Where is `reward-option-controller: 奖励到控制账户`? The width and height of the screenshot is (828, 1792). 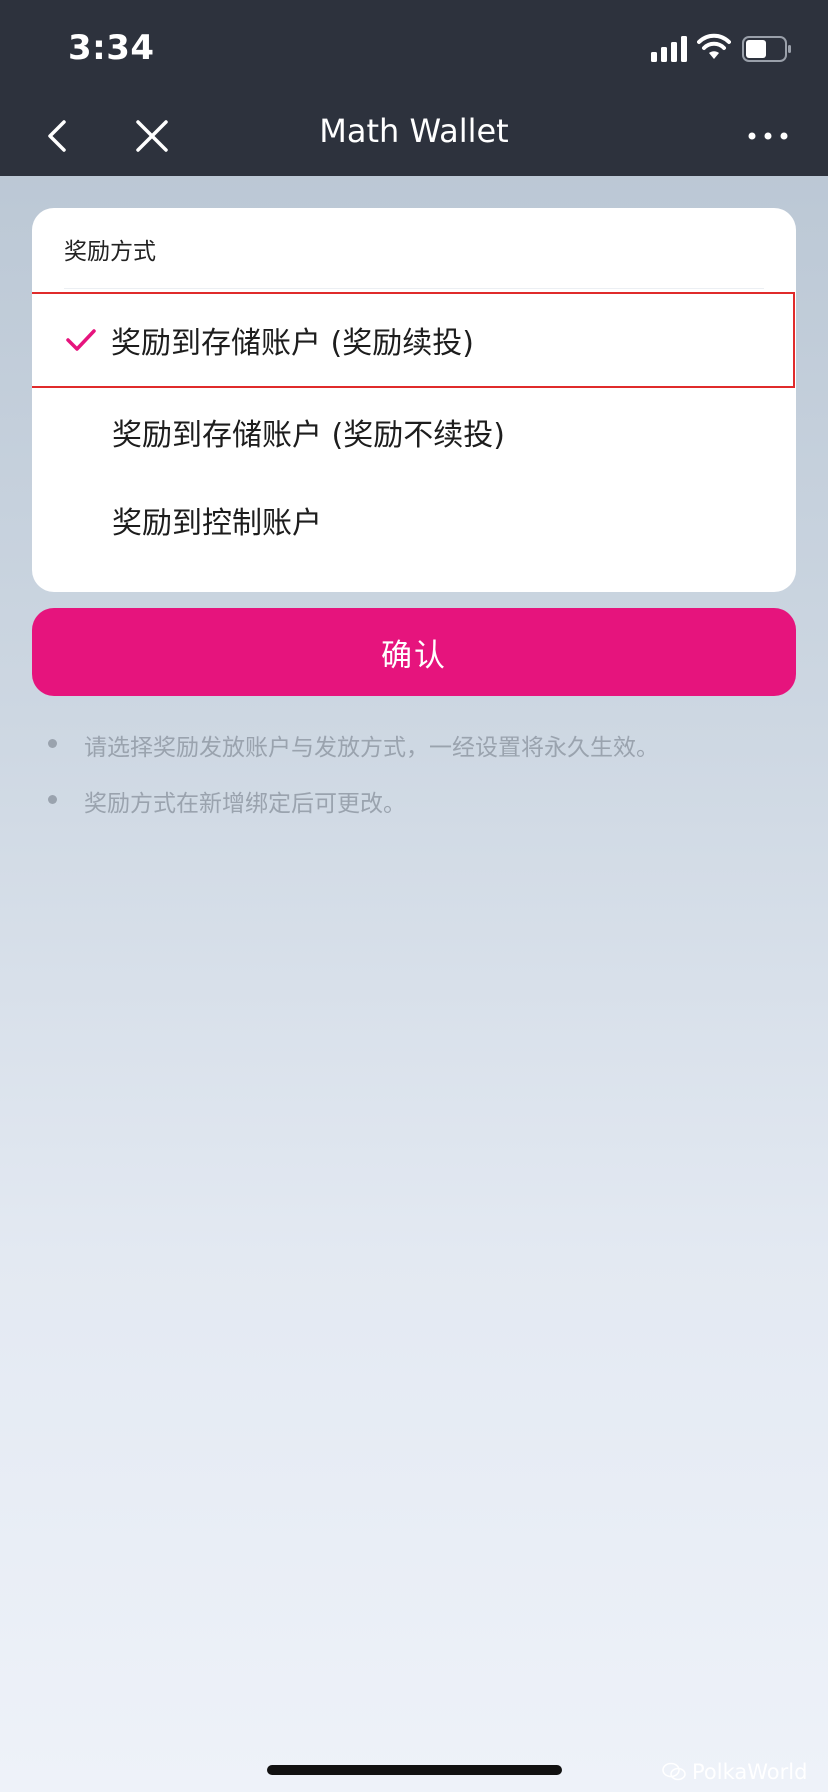
reward-option-controller: 奖励到控制账户 is located at coordinates (414, 520).